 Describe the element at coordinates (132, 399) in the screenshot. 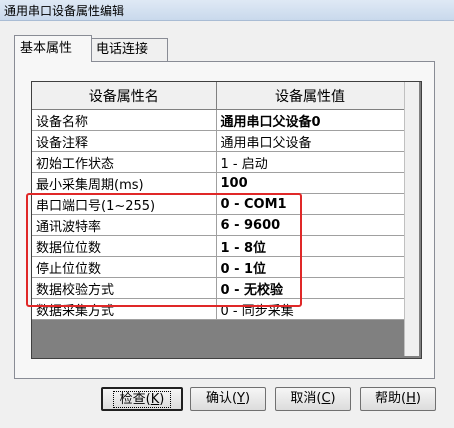

I see `check-label: 检查` at that location.